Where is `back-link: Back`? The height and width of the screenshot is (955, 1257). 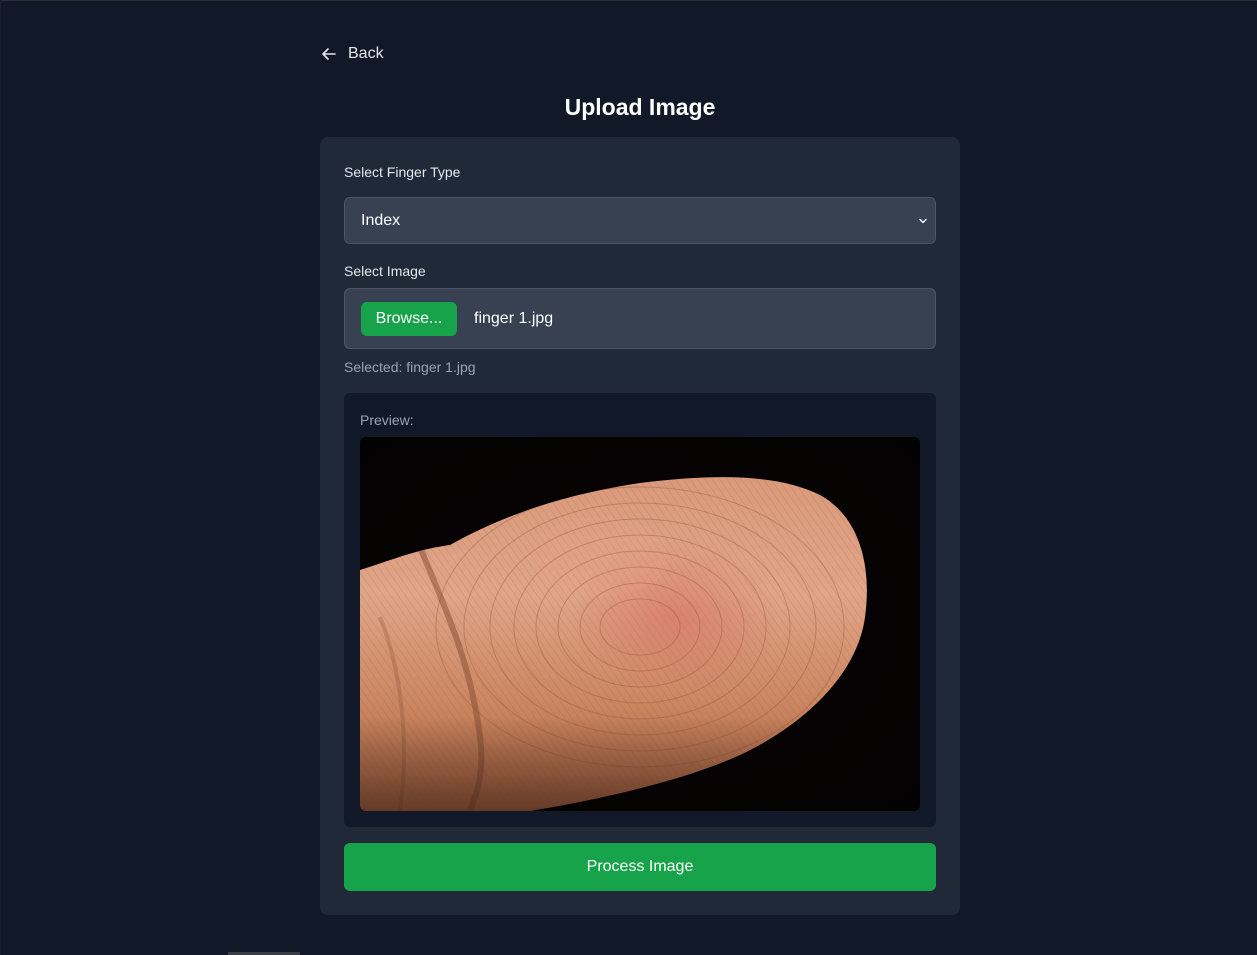 back-link: Back is located at coordinates (352, 54).